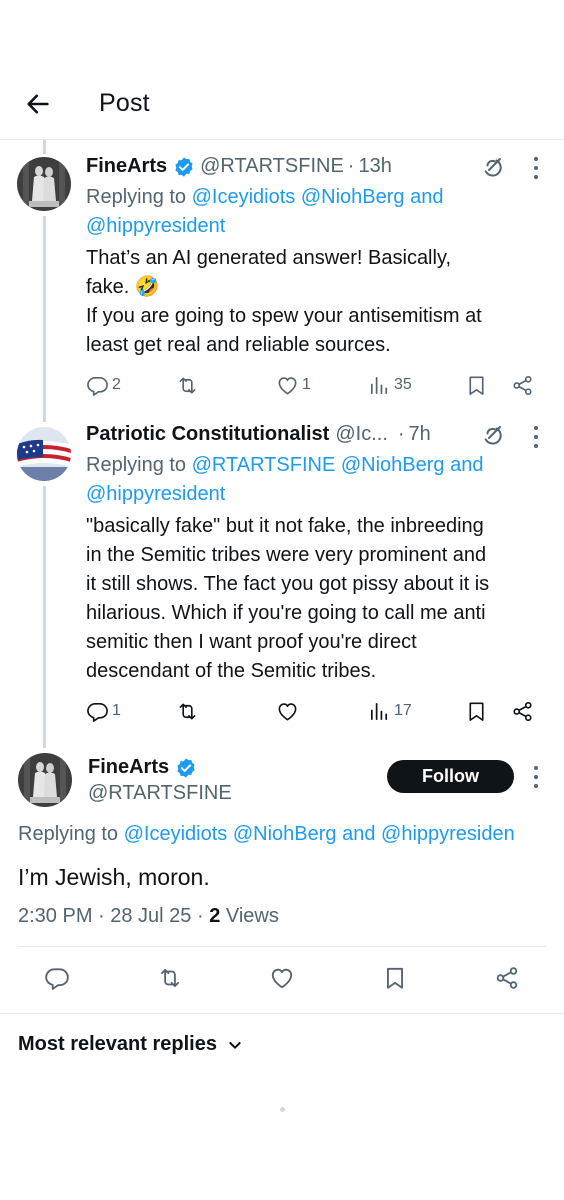  Describe the element at coordinates (251, 642) in the screenshot. I see `text-line: semitic then I want proof you're direct` at that location.